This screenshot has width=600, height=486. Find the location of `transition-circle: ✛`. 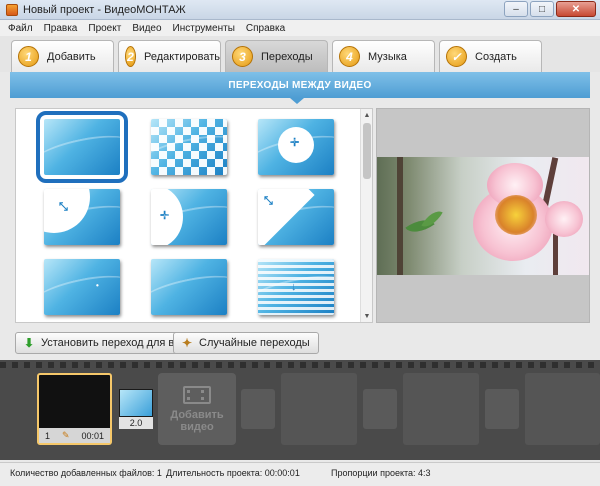

transition-circle: ✛ is located at coordinates (296, 147).